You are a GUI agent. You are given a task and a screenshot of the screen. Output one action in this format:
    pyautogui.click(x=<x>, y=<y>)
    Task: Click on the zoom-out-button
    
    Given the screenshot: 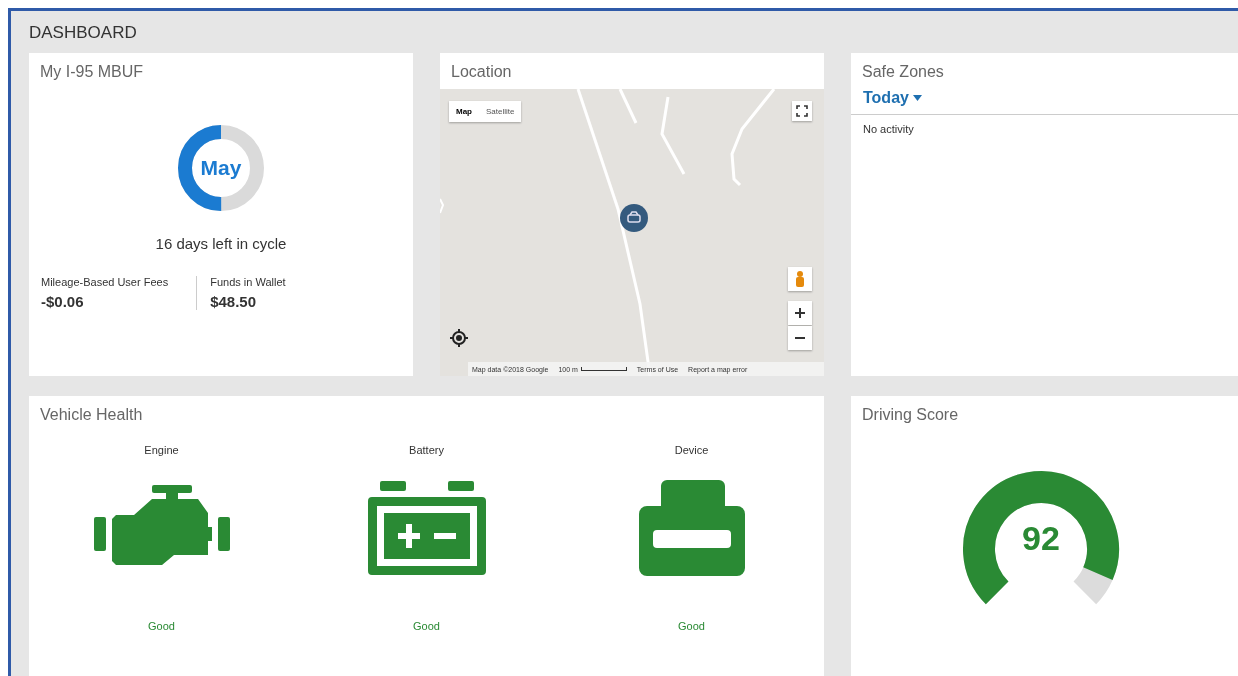 What is the action you would take?
    pyautogui.click(x=800, y=338)
    